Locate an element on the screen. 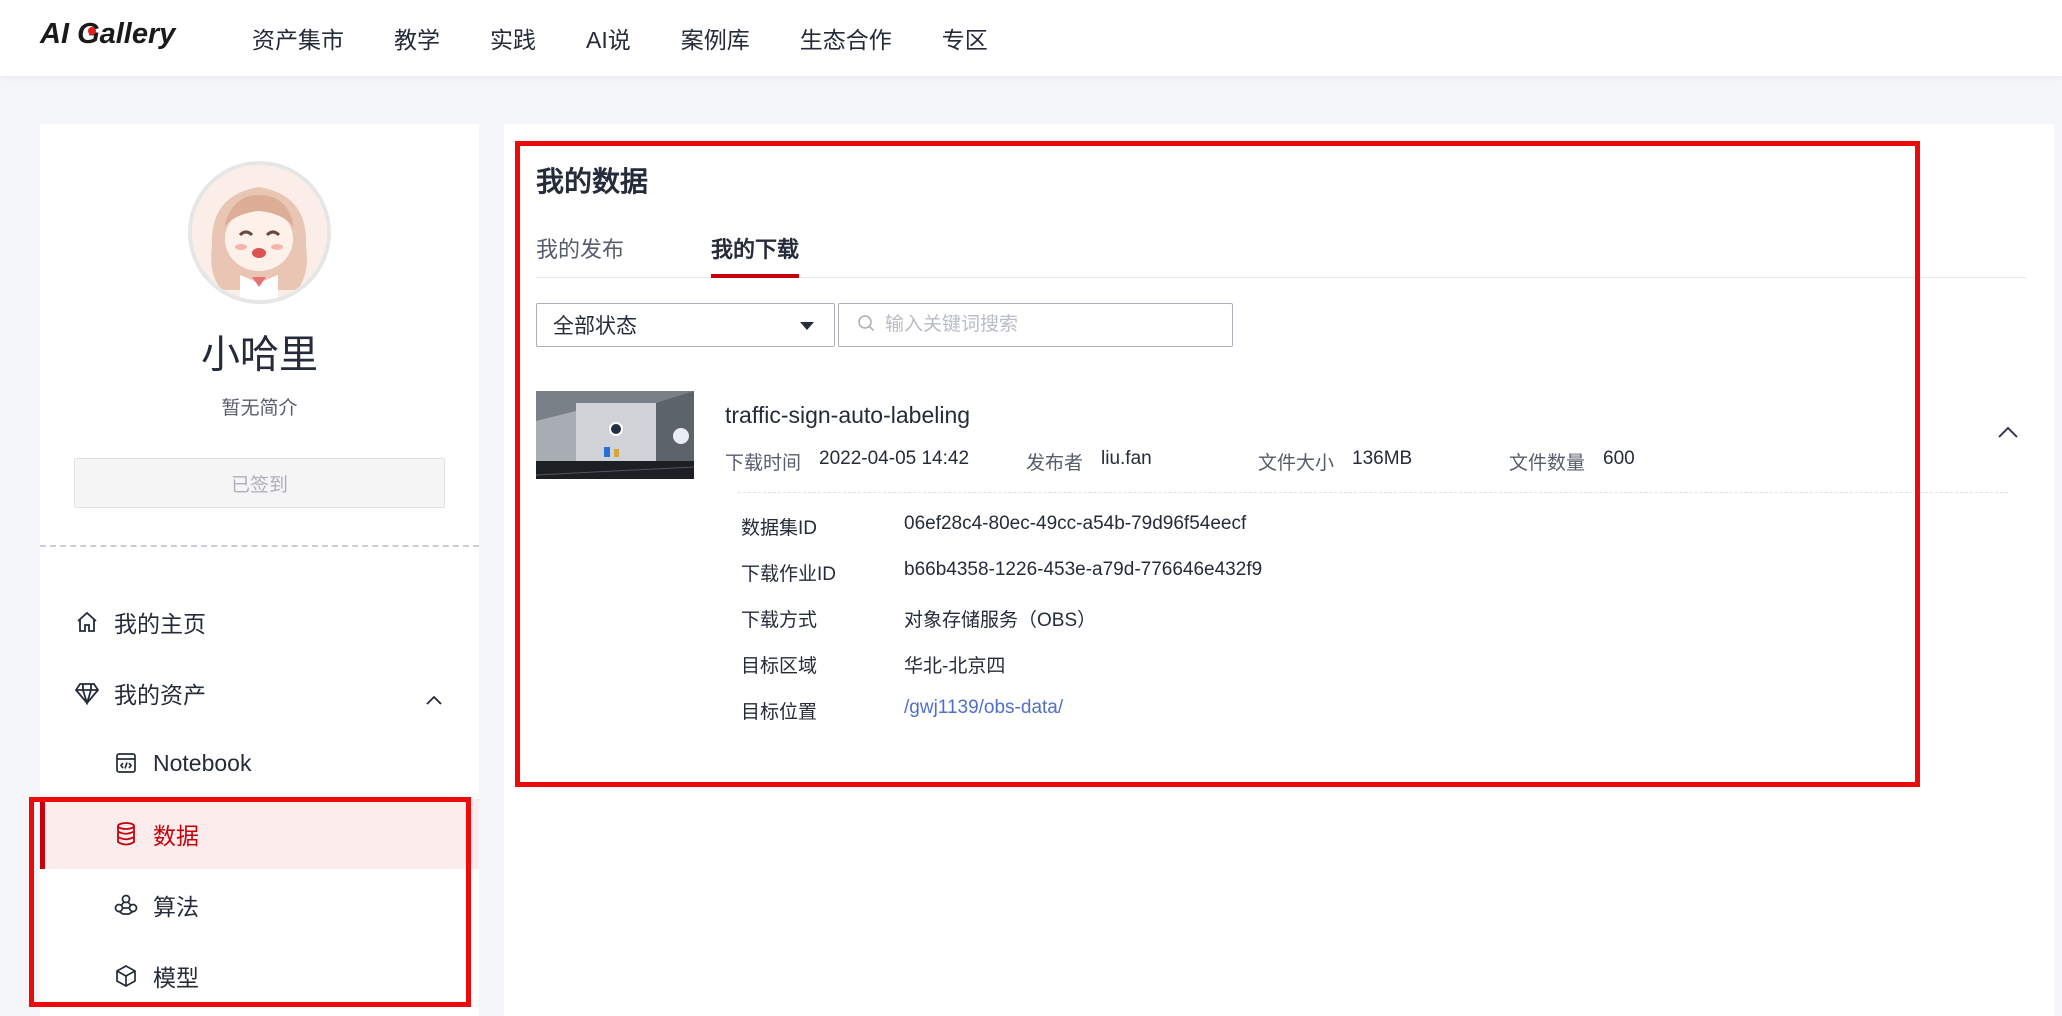 This screenshot has width=2062, height=1016. meta-download-time: 下载时间 2022-04-05 14:42 is located at coordinates (847, 461).